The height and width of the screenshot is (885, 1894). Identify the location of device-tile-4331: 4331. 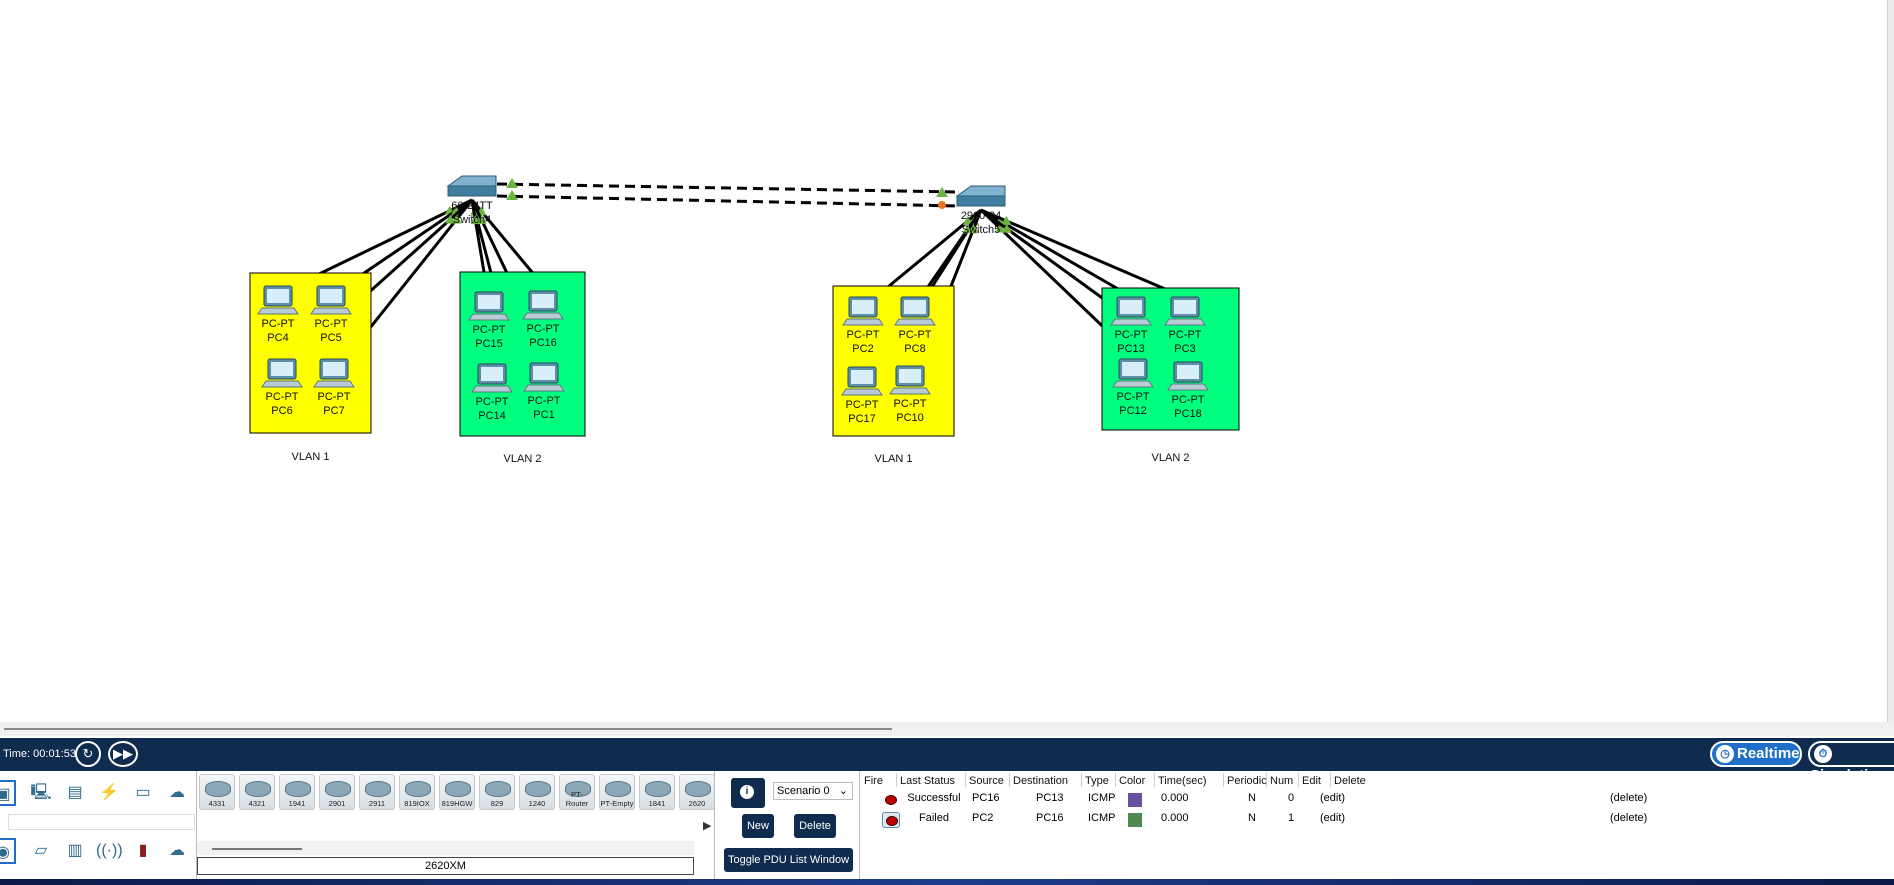
(217, 792).